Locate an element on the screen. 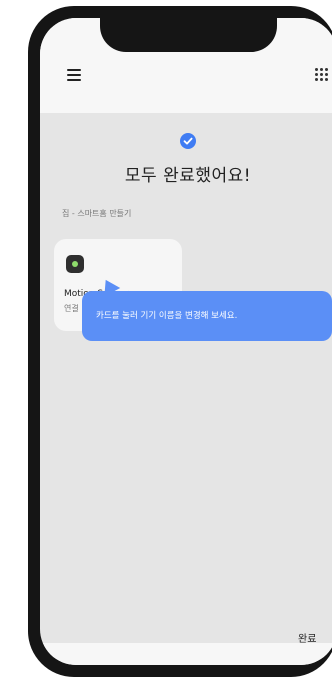 Image resolution: width=332 pixels, height=683 pixels. done-button: 완료 is located at coordinates (307, 637).